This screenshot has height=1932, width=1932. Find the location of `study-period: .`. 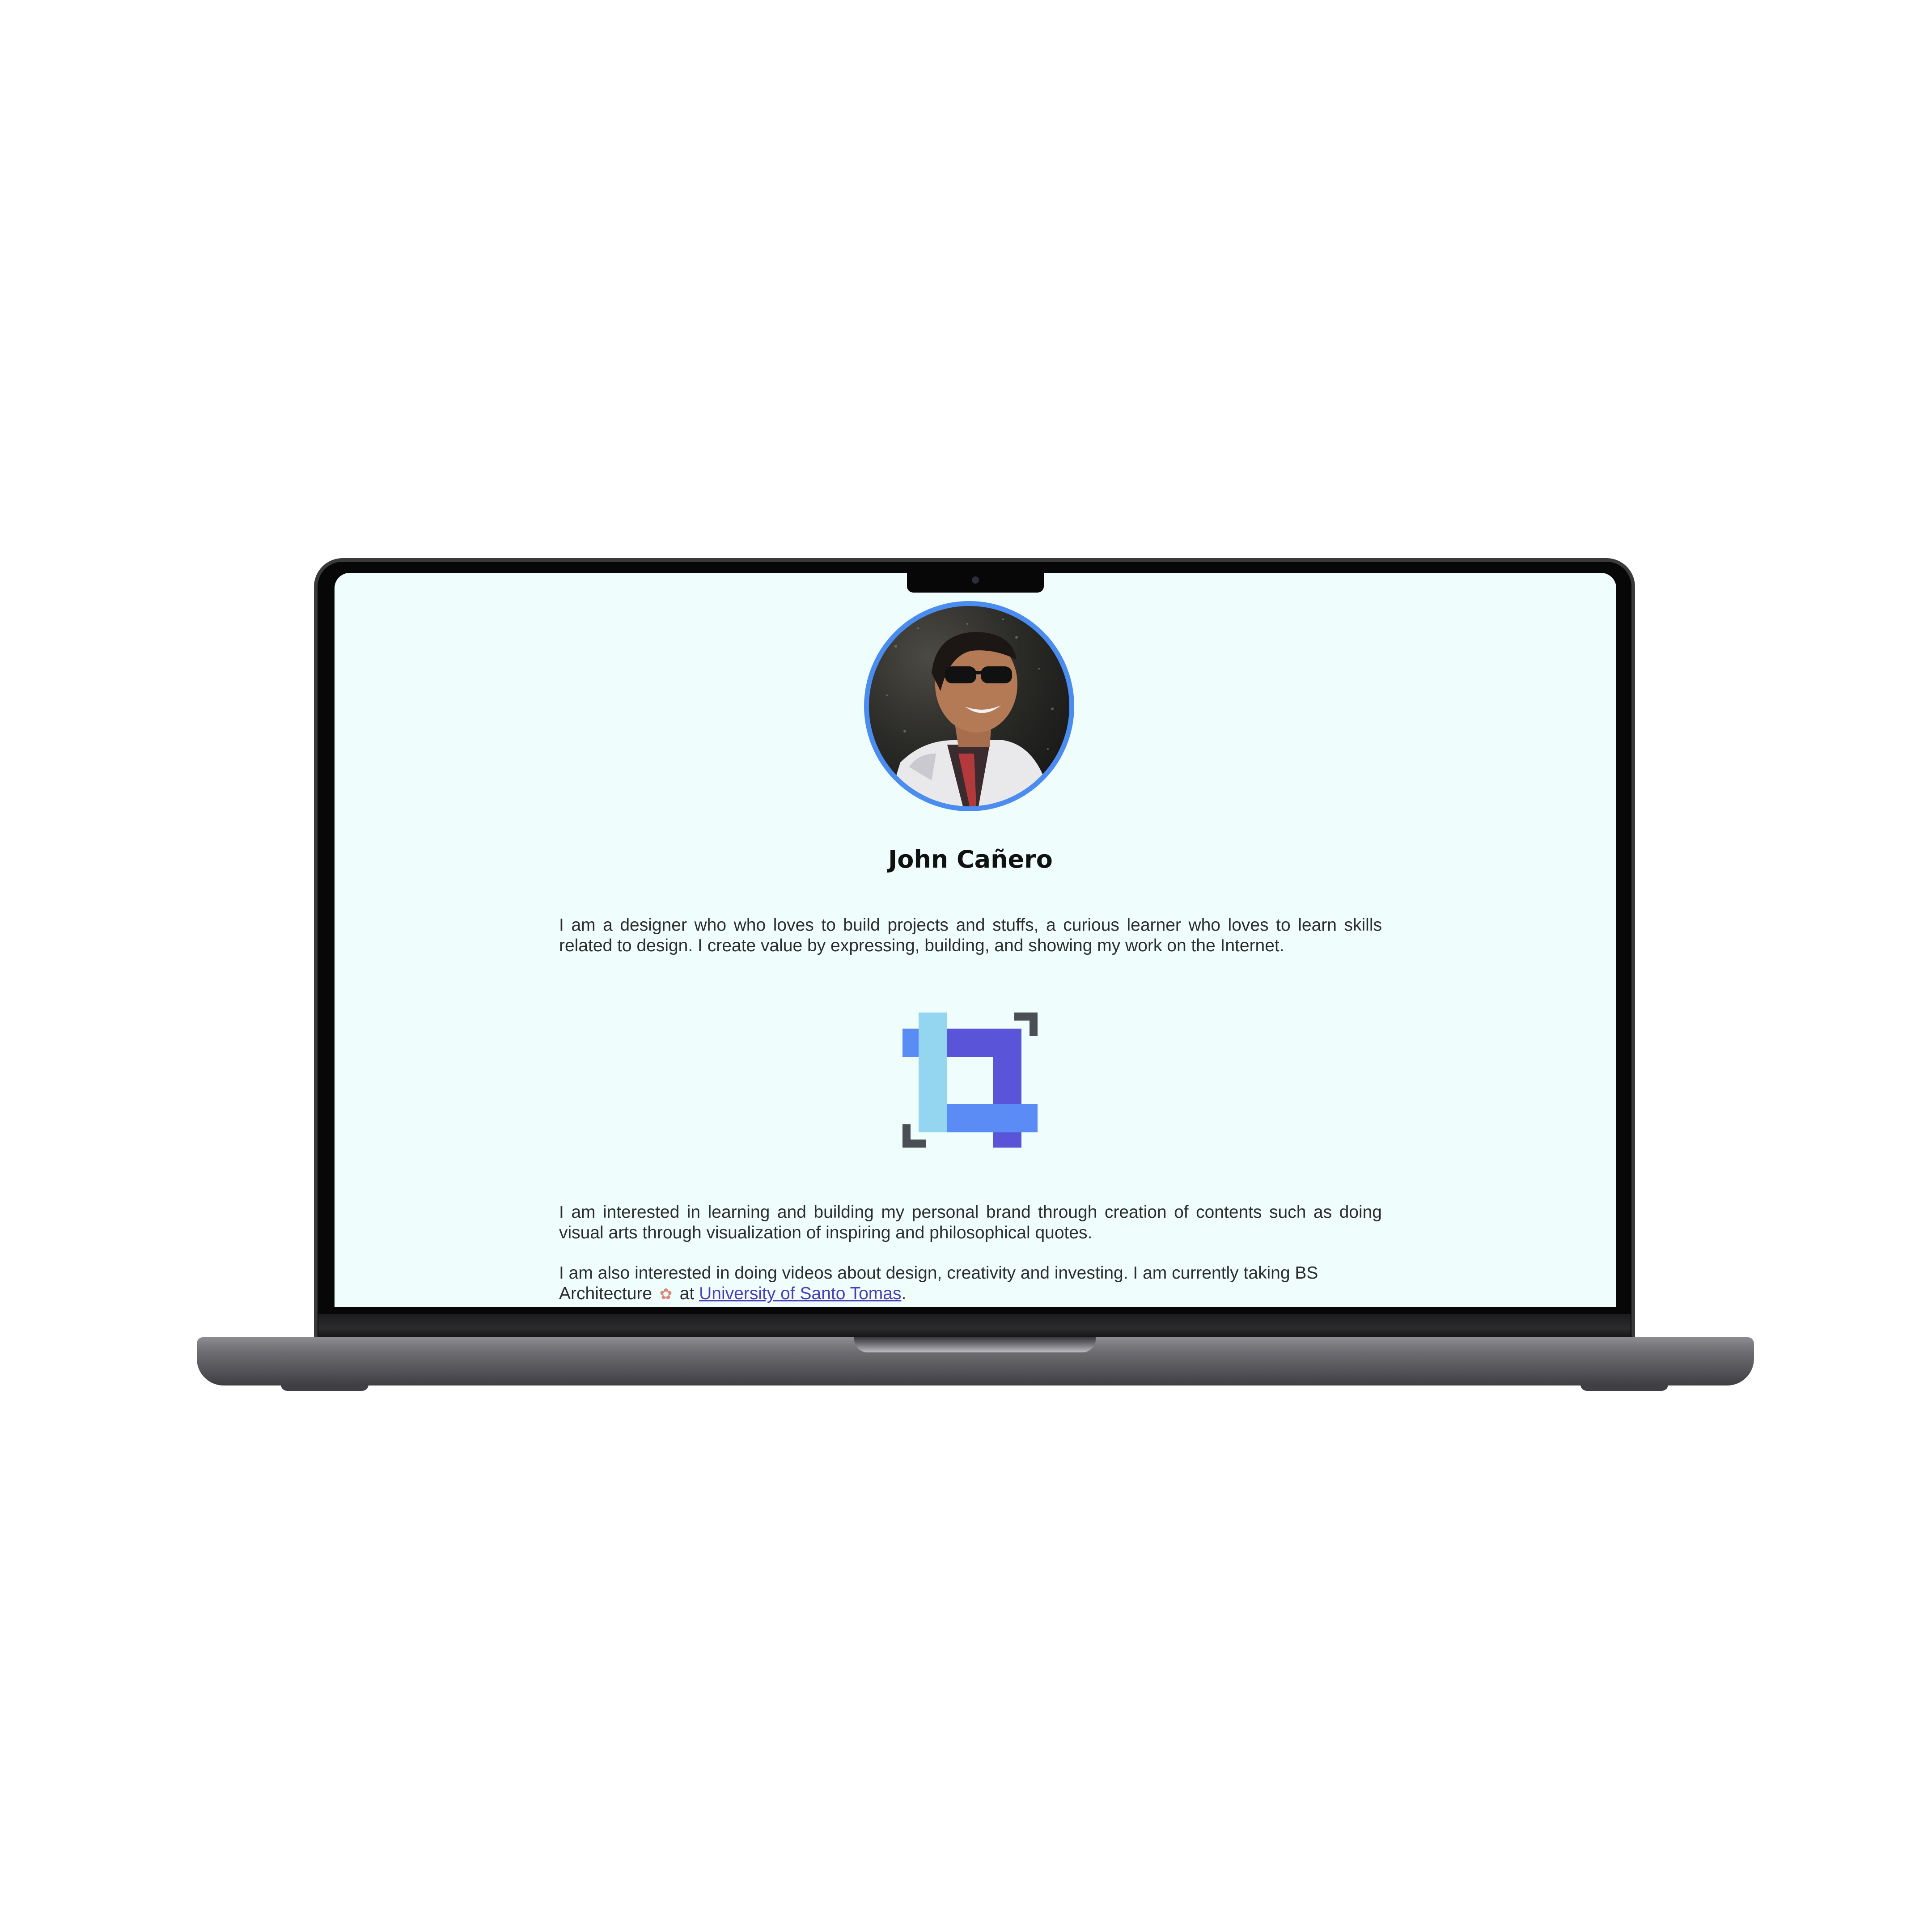

study-period: . is located at coordinates (904, 1293).